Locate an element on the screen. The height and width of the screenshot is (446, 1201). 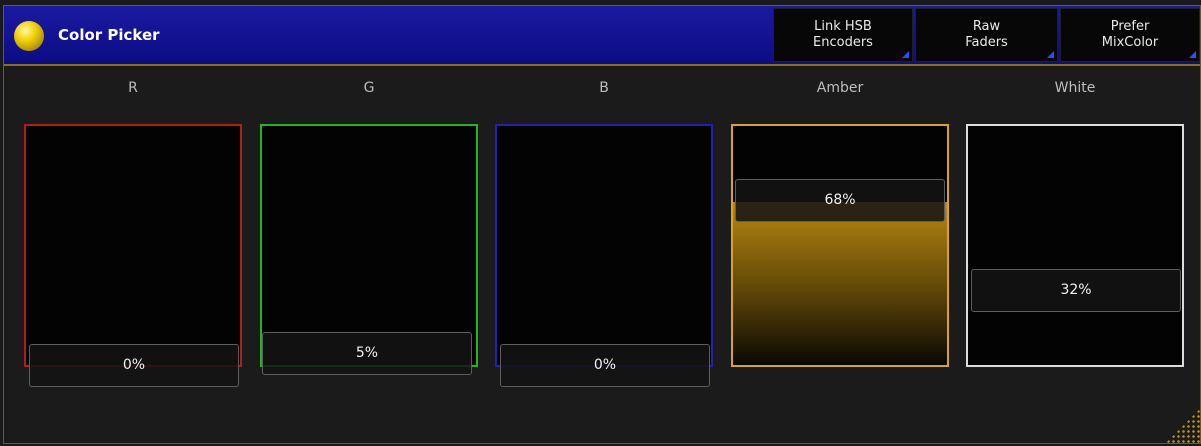
raw-faders-label-line2: Faders is located at coordinates (986, 42).